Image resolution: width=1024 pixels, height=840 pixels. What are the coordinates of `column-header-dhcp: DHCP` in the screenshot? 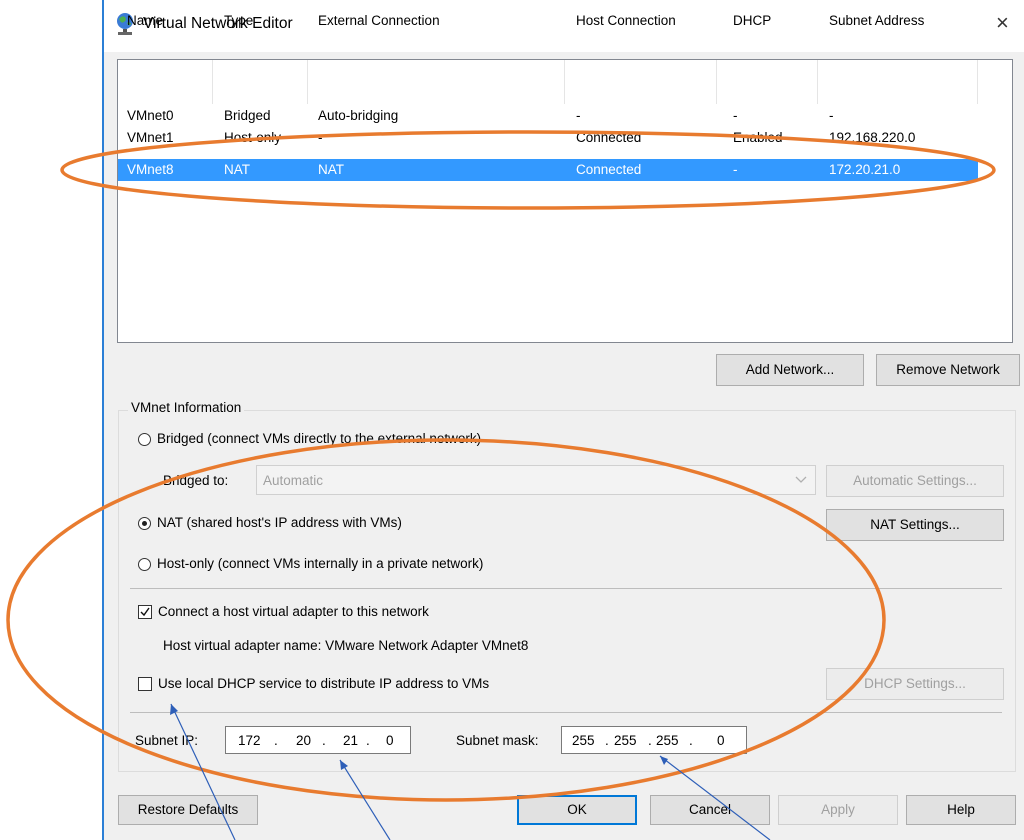 It's located at (752, 20).